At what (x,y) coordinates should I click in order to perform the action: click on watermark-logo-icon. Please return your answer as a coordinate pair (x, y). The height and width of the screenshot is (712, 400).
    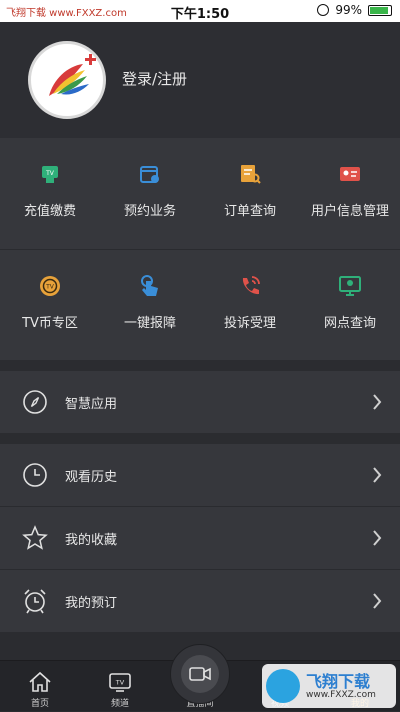
    Looking at the image, I should click on (283, 686).